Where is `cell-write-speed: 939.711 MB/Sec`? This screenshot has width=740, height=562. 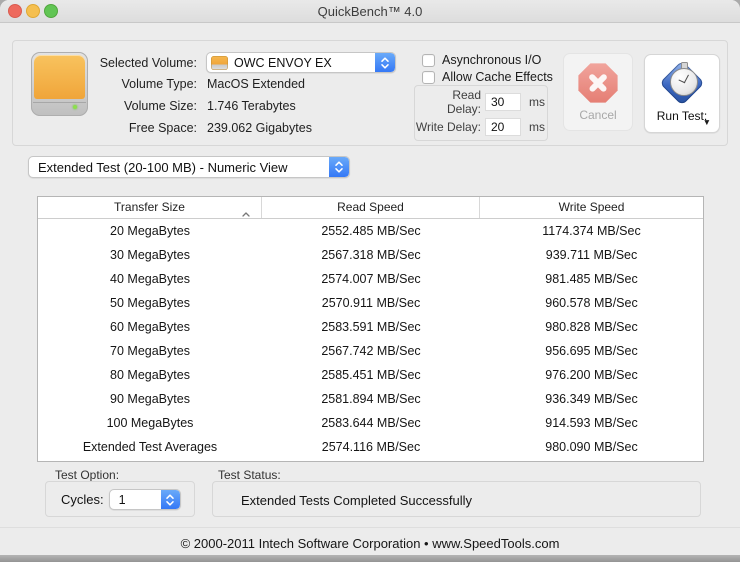
cell-write-speed: 939.711 MB/Sec is located at coordinates (591, 255).